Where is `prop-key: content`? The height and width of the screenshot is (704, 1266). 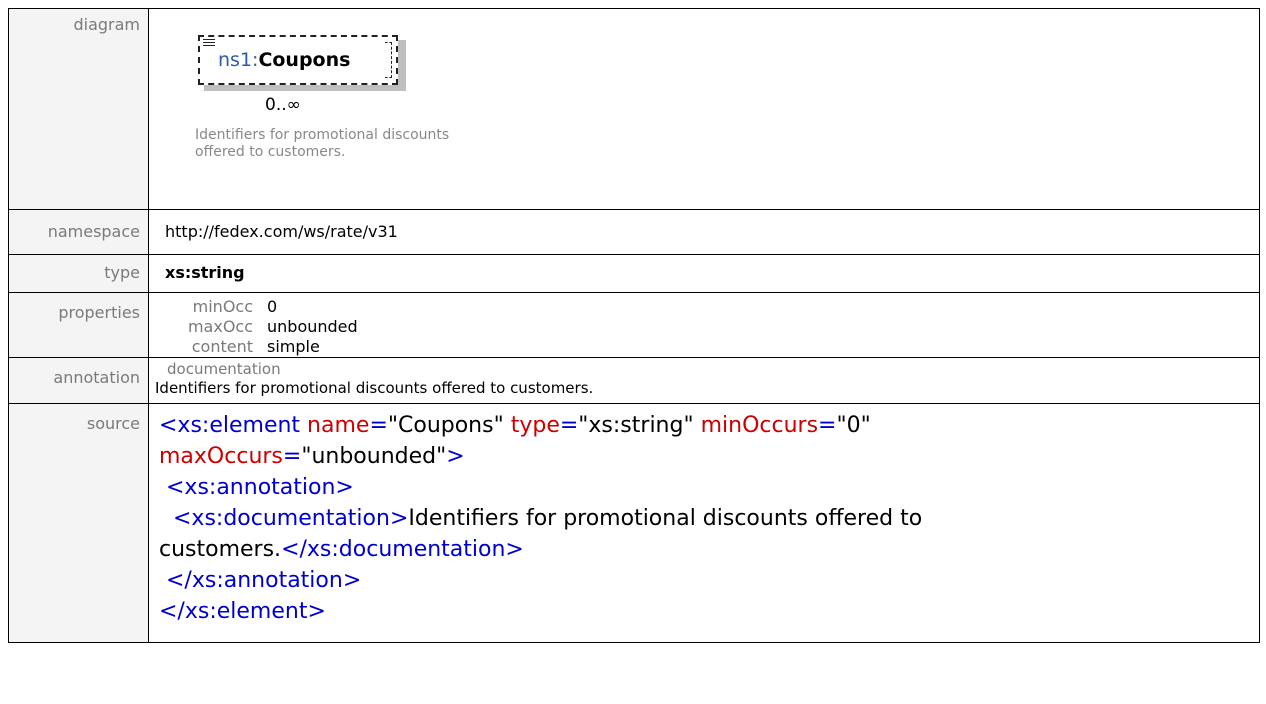 prop-key: content is located at coordinates (222, 346).